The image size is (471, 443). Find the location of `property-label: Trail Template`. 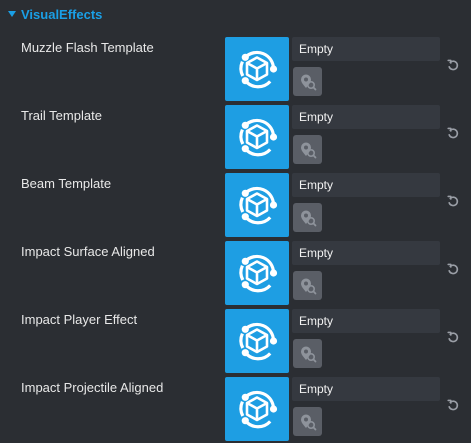

property-label: Trail Template is located at coordinates (61, 115).